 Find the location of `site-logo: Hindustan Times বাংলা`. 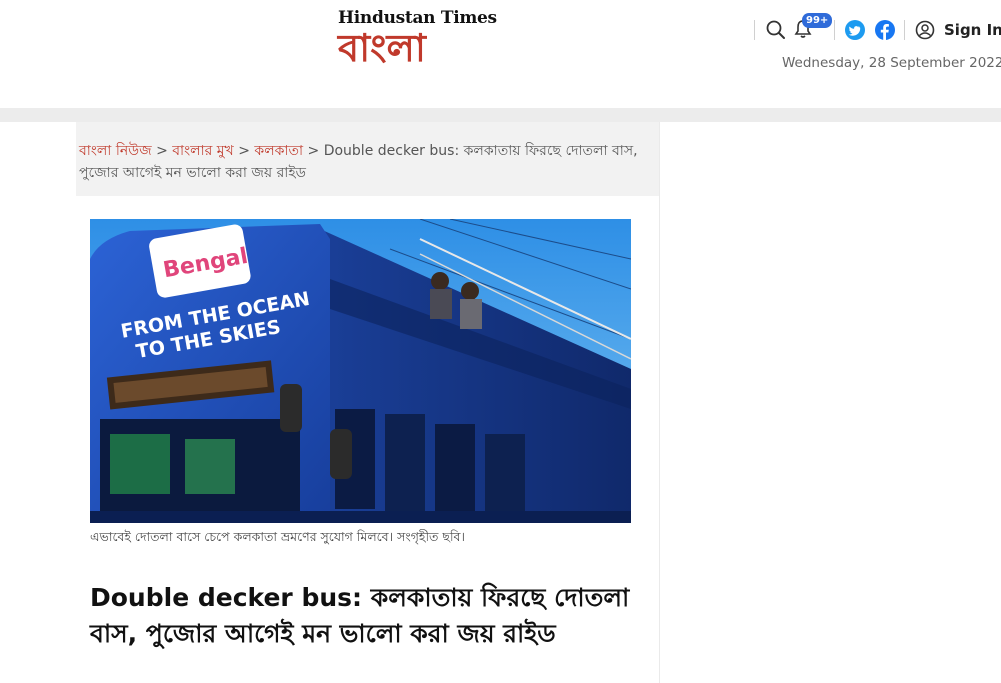

site-logo: Hindustan Times বাংলা is located at coordinates (413, 41).